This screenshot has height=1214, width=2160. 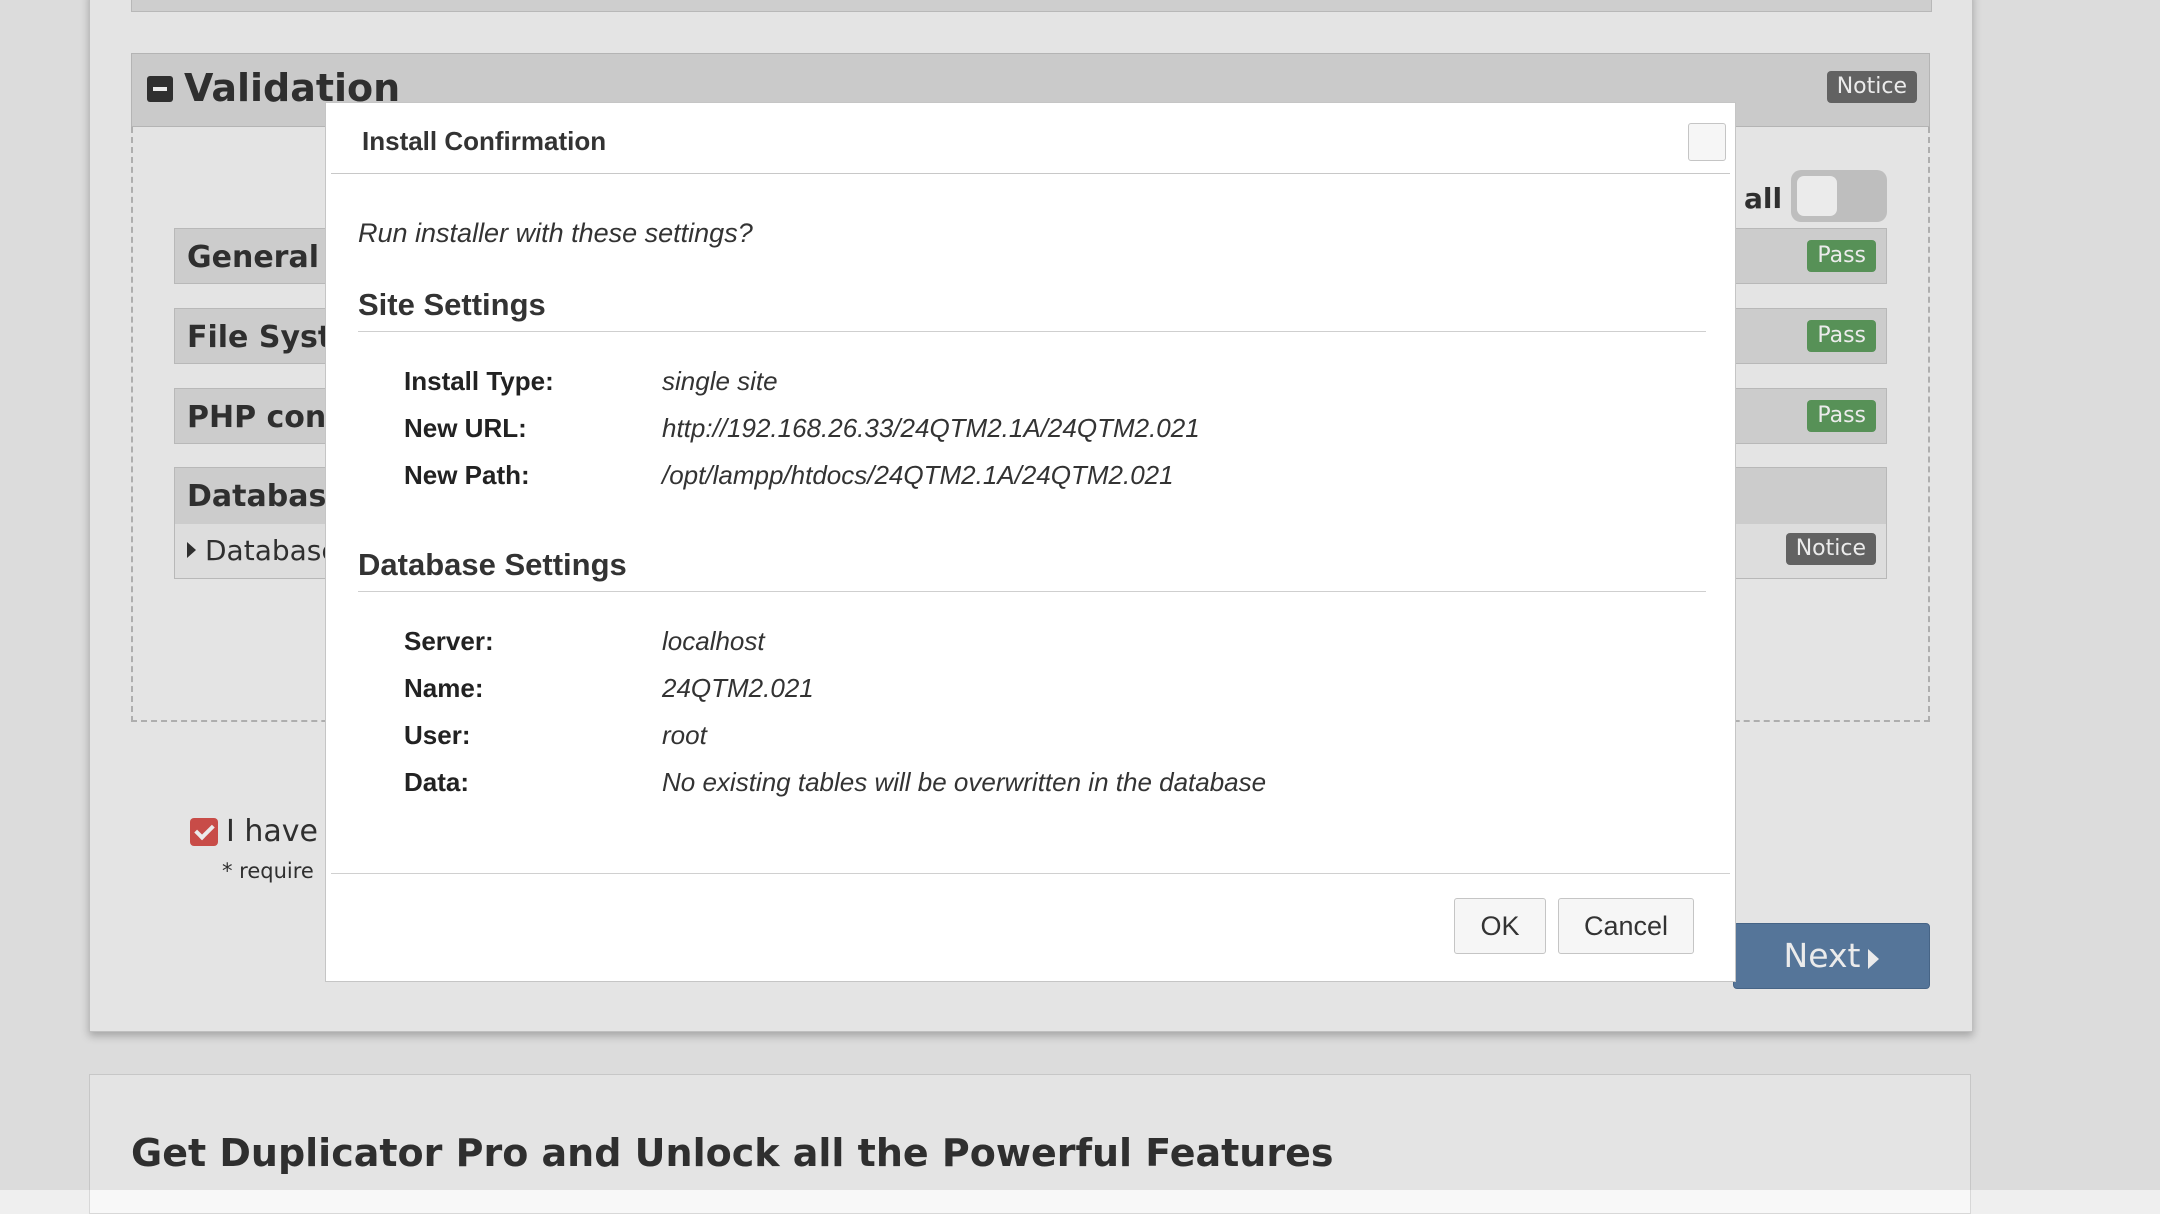 I want to click on database-settings-heading: Database Settings, so click(x=1032, y=569).